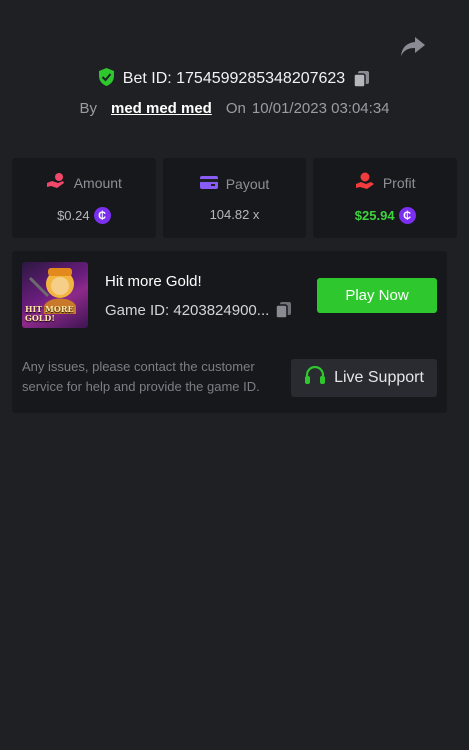  What do you see at coordinates (55, 295) in the screenshot?
I see `game-thumbnail: HIT MORE GOLD!` at bounding box center [55, 295].